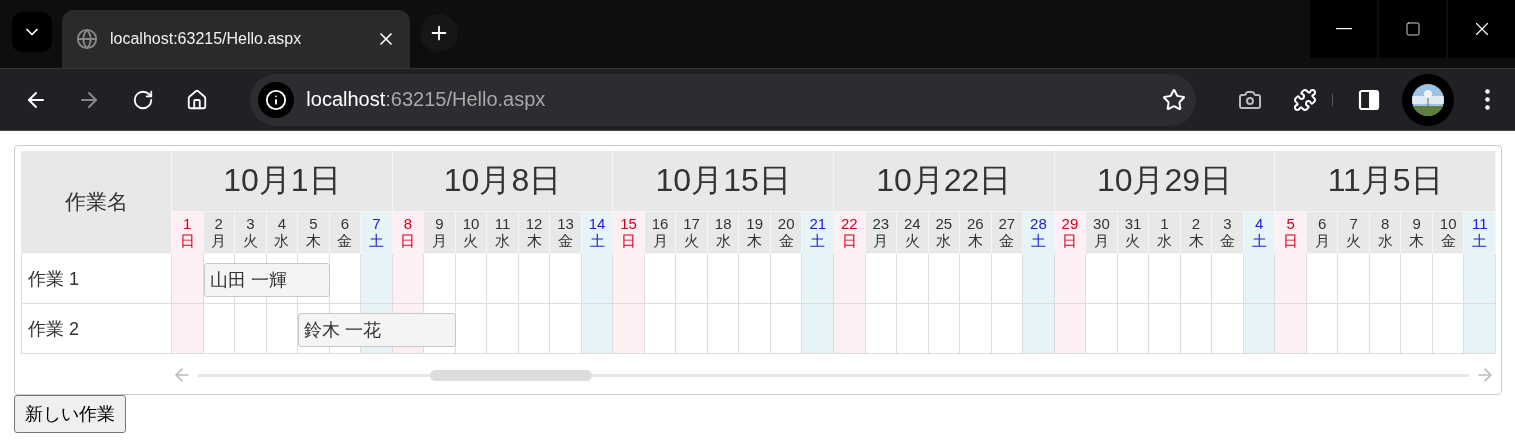  What do you see at coordinates (597, 233) in the screenshot?
I see `day-header: 14 土` at bounding box center [597, 233].